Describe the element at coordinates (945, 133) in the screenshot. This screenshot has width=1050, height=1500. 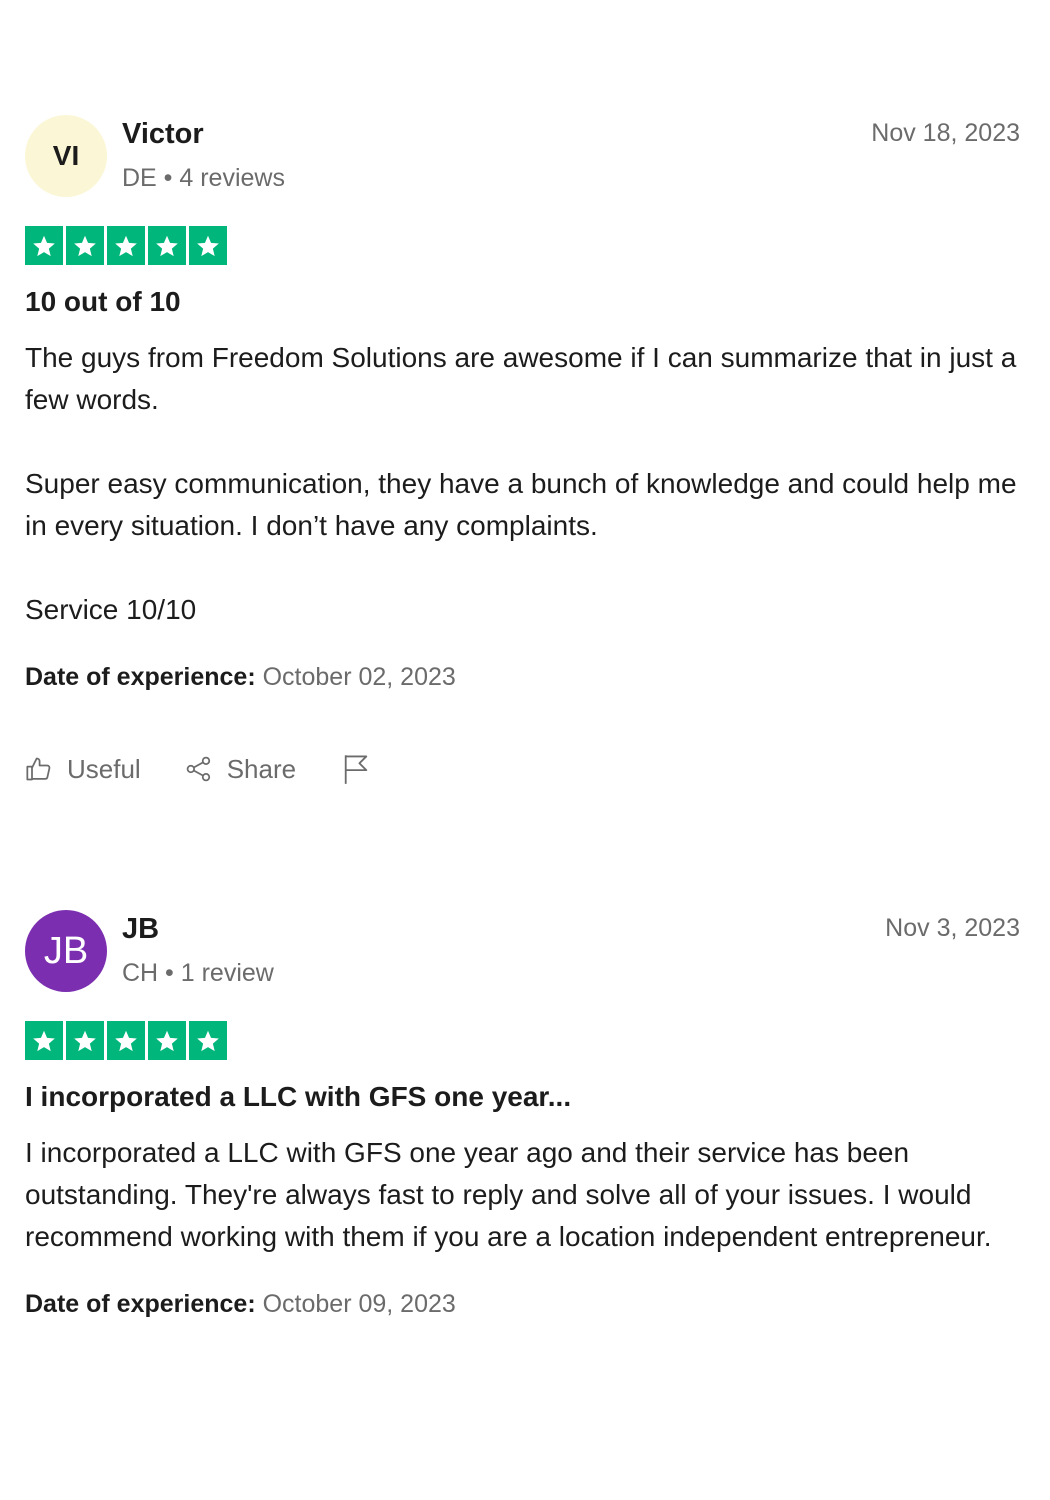
I see `review-date: Nov 18, 2023` at that location.